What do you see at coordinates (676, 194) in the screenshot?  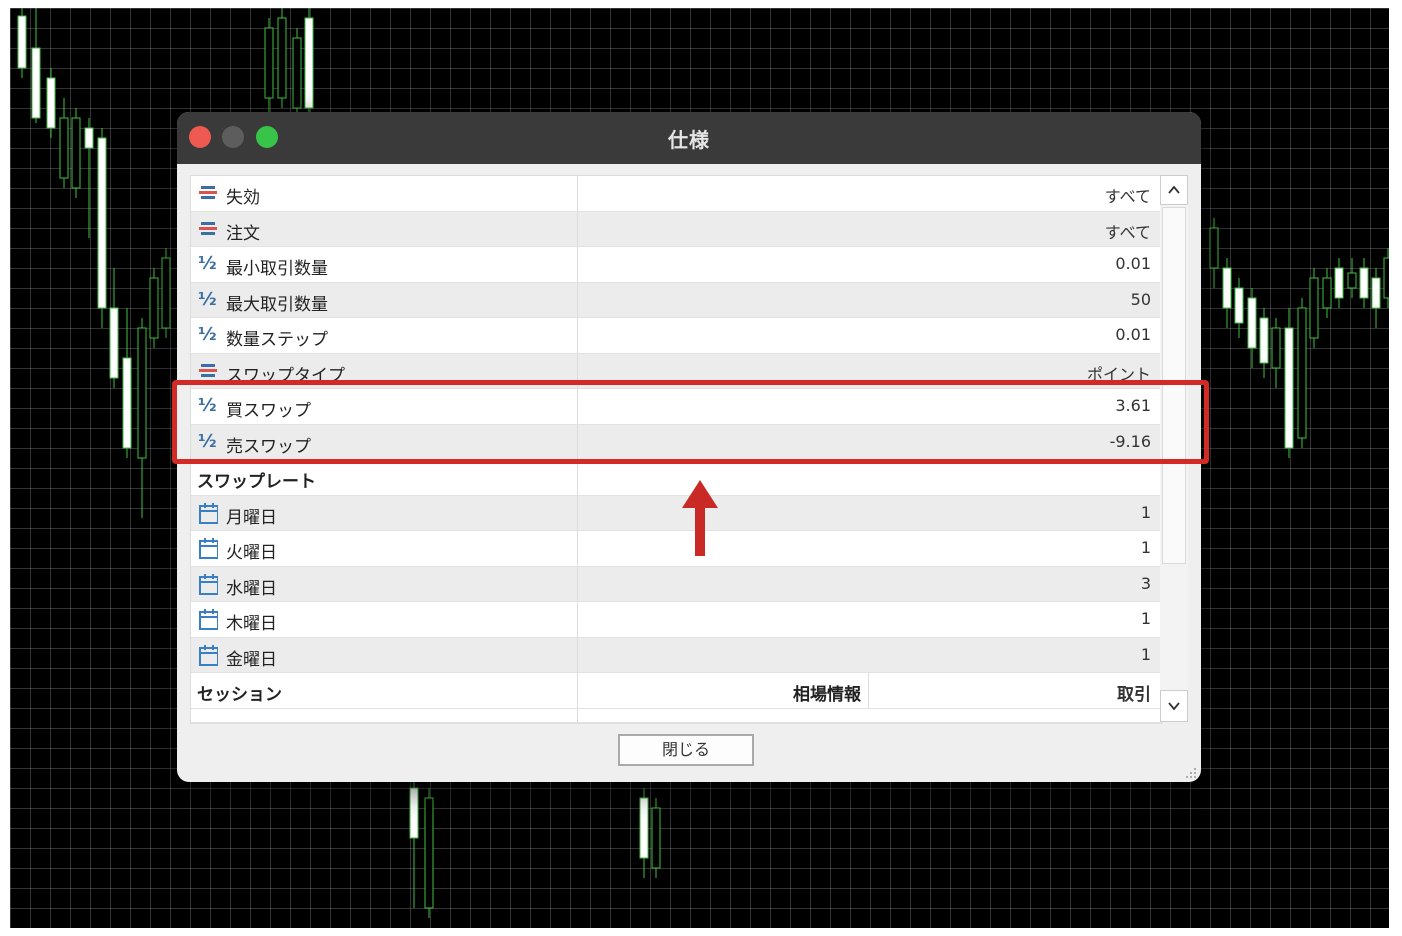 I see `table-row: 失効 すべて` at bounding box center [676, 194].